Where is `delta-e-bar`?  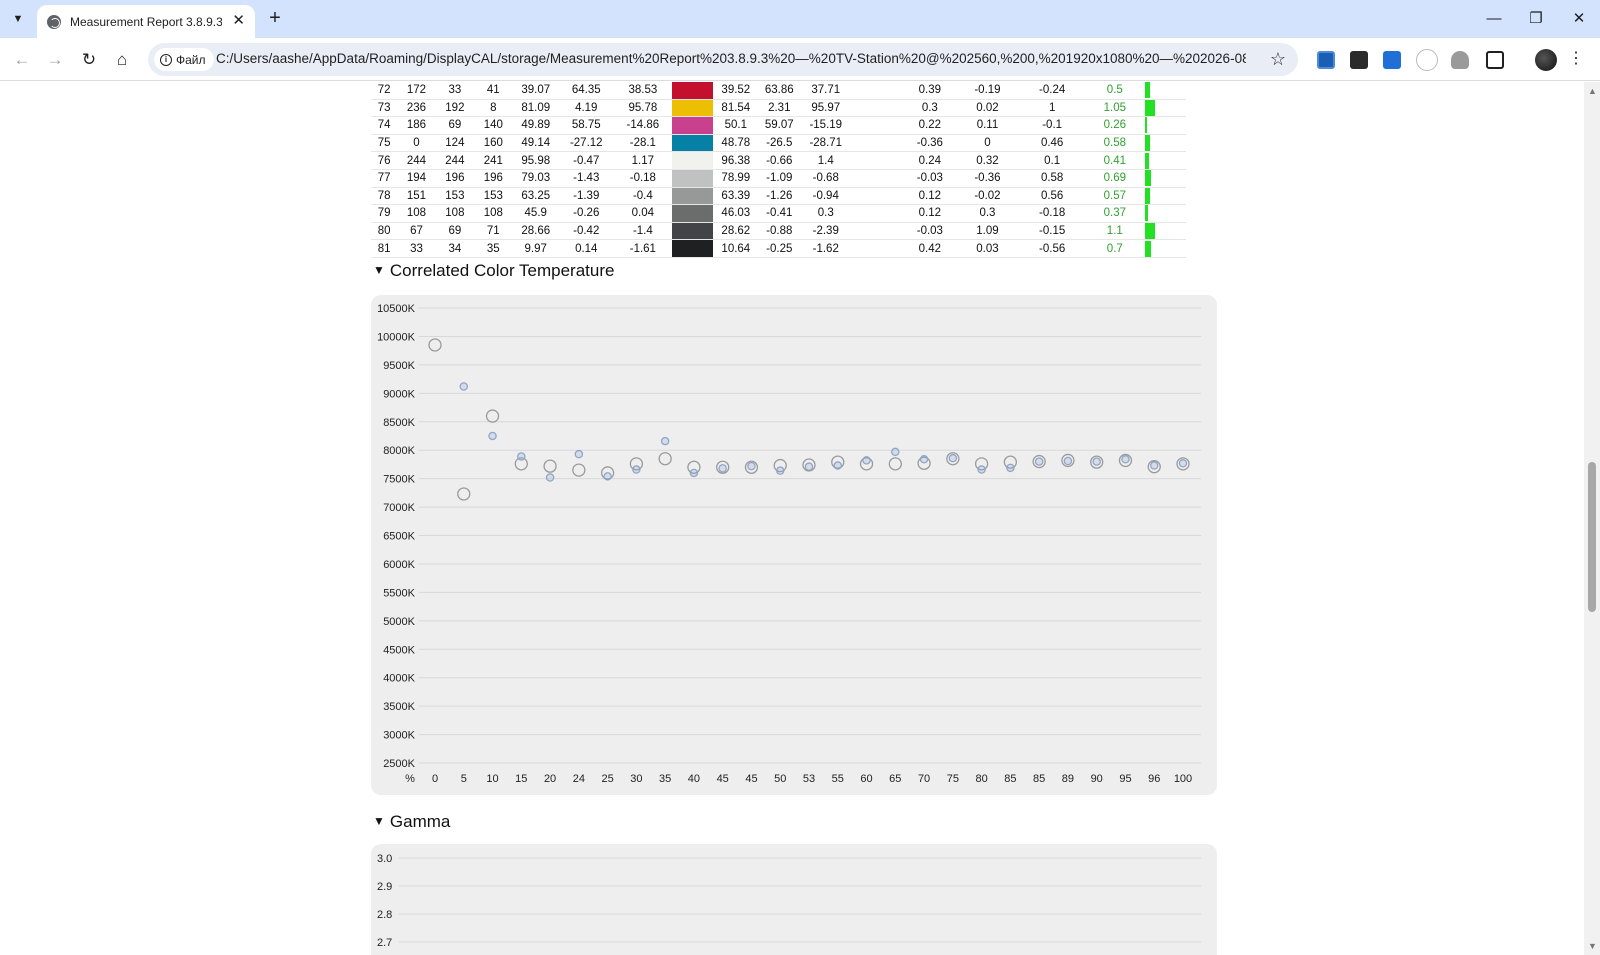
delta-e-bar is located at coordinates (1148, 248).